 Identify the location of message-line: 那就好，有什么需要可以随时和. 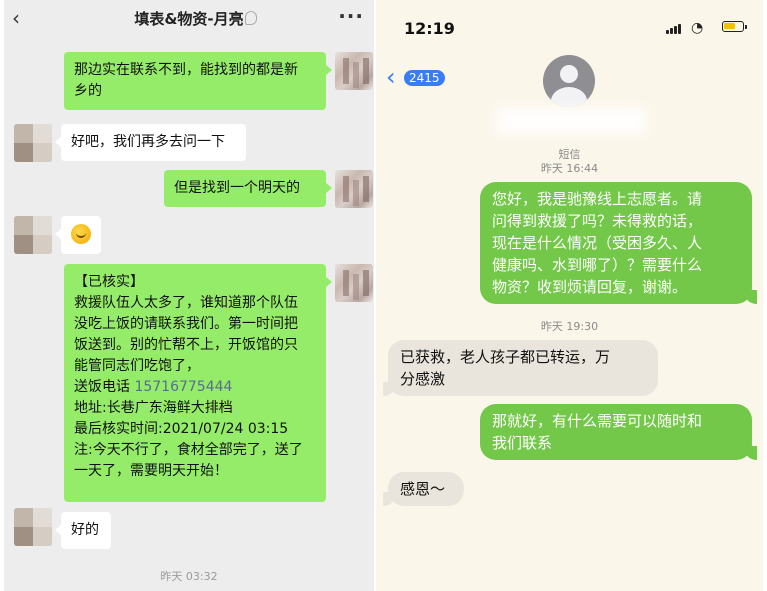
(597, 421).